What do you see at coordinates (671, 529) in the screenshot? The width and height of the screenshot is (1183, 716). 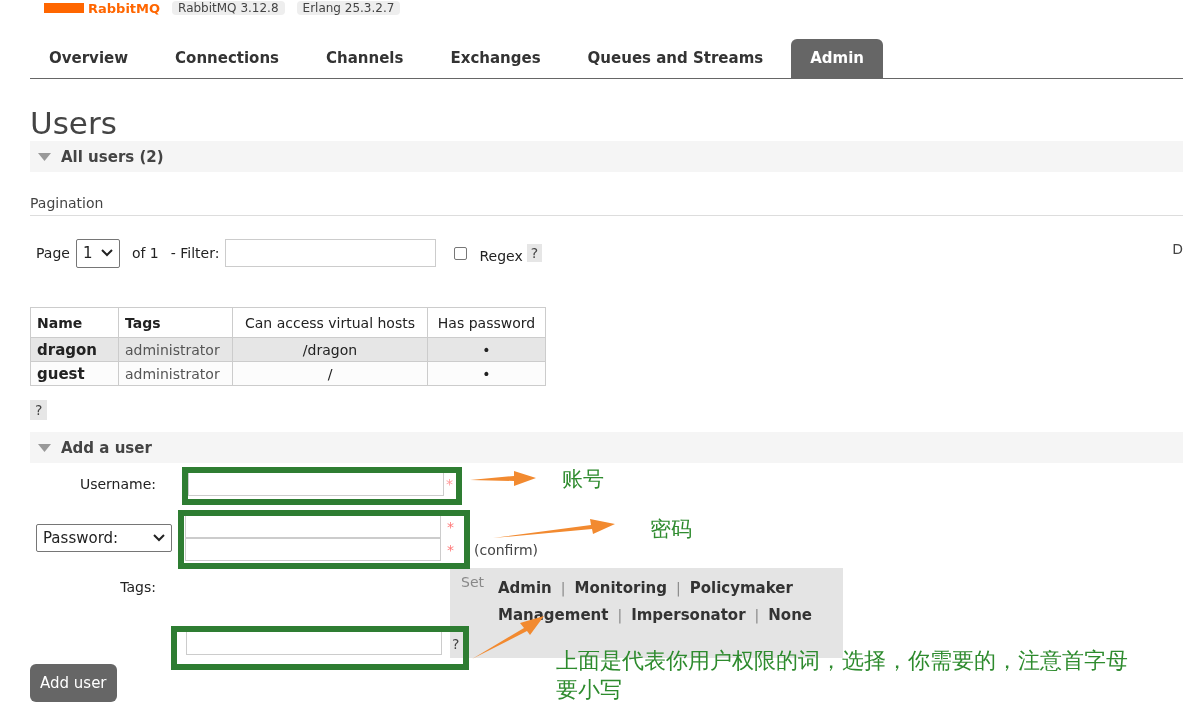 I see `annotation-text: 密码` at bounding box center [671, 529].